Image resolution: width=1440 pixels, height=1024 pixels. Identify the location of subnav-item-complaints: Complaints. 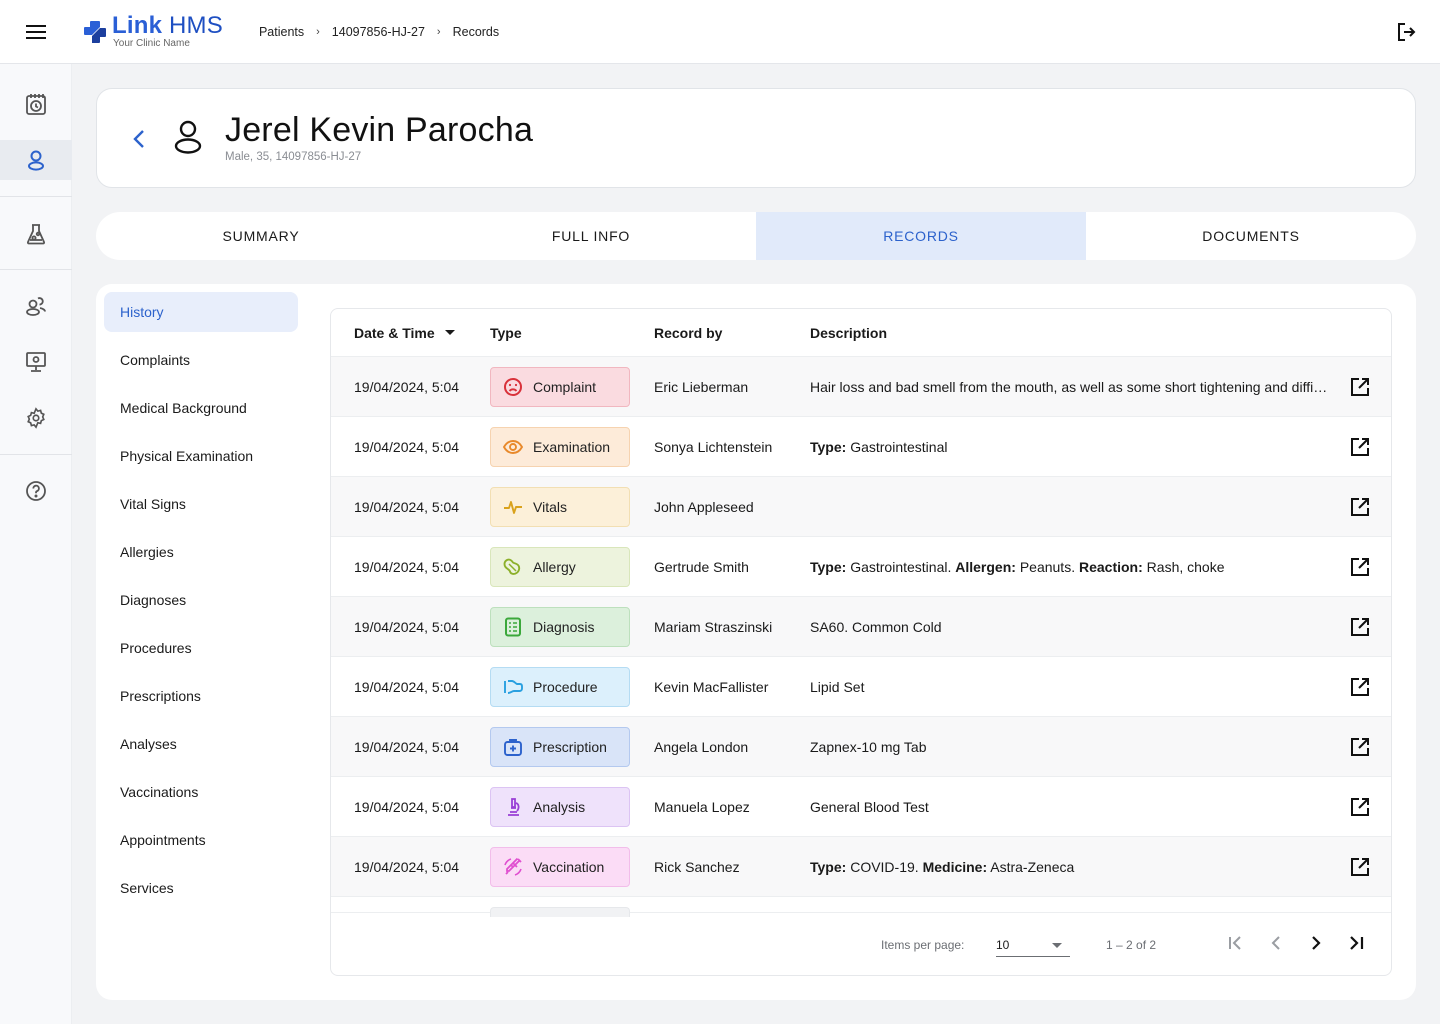
(201, 360).